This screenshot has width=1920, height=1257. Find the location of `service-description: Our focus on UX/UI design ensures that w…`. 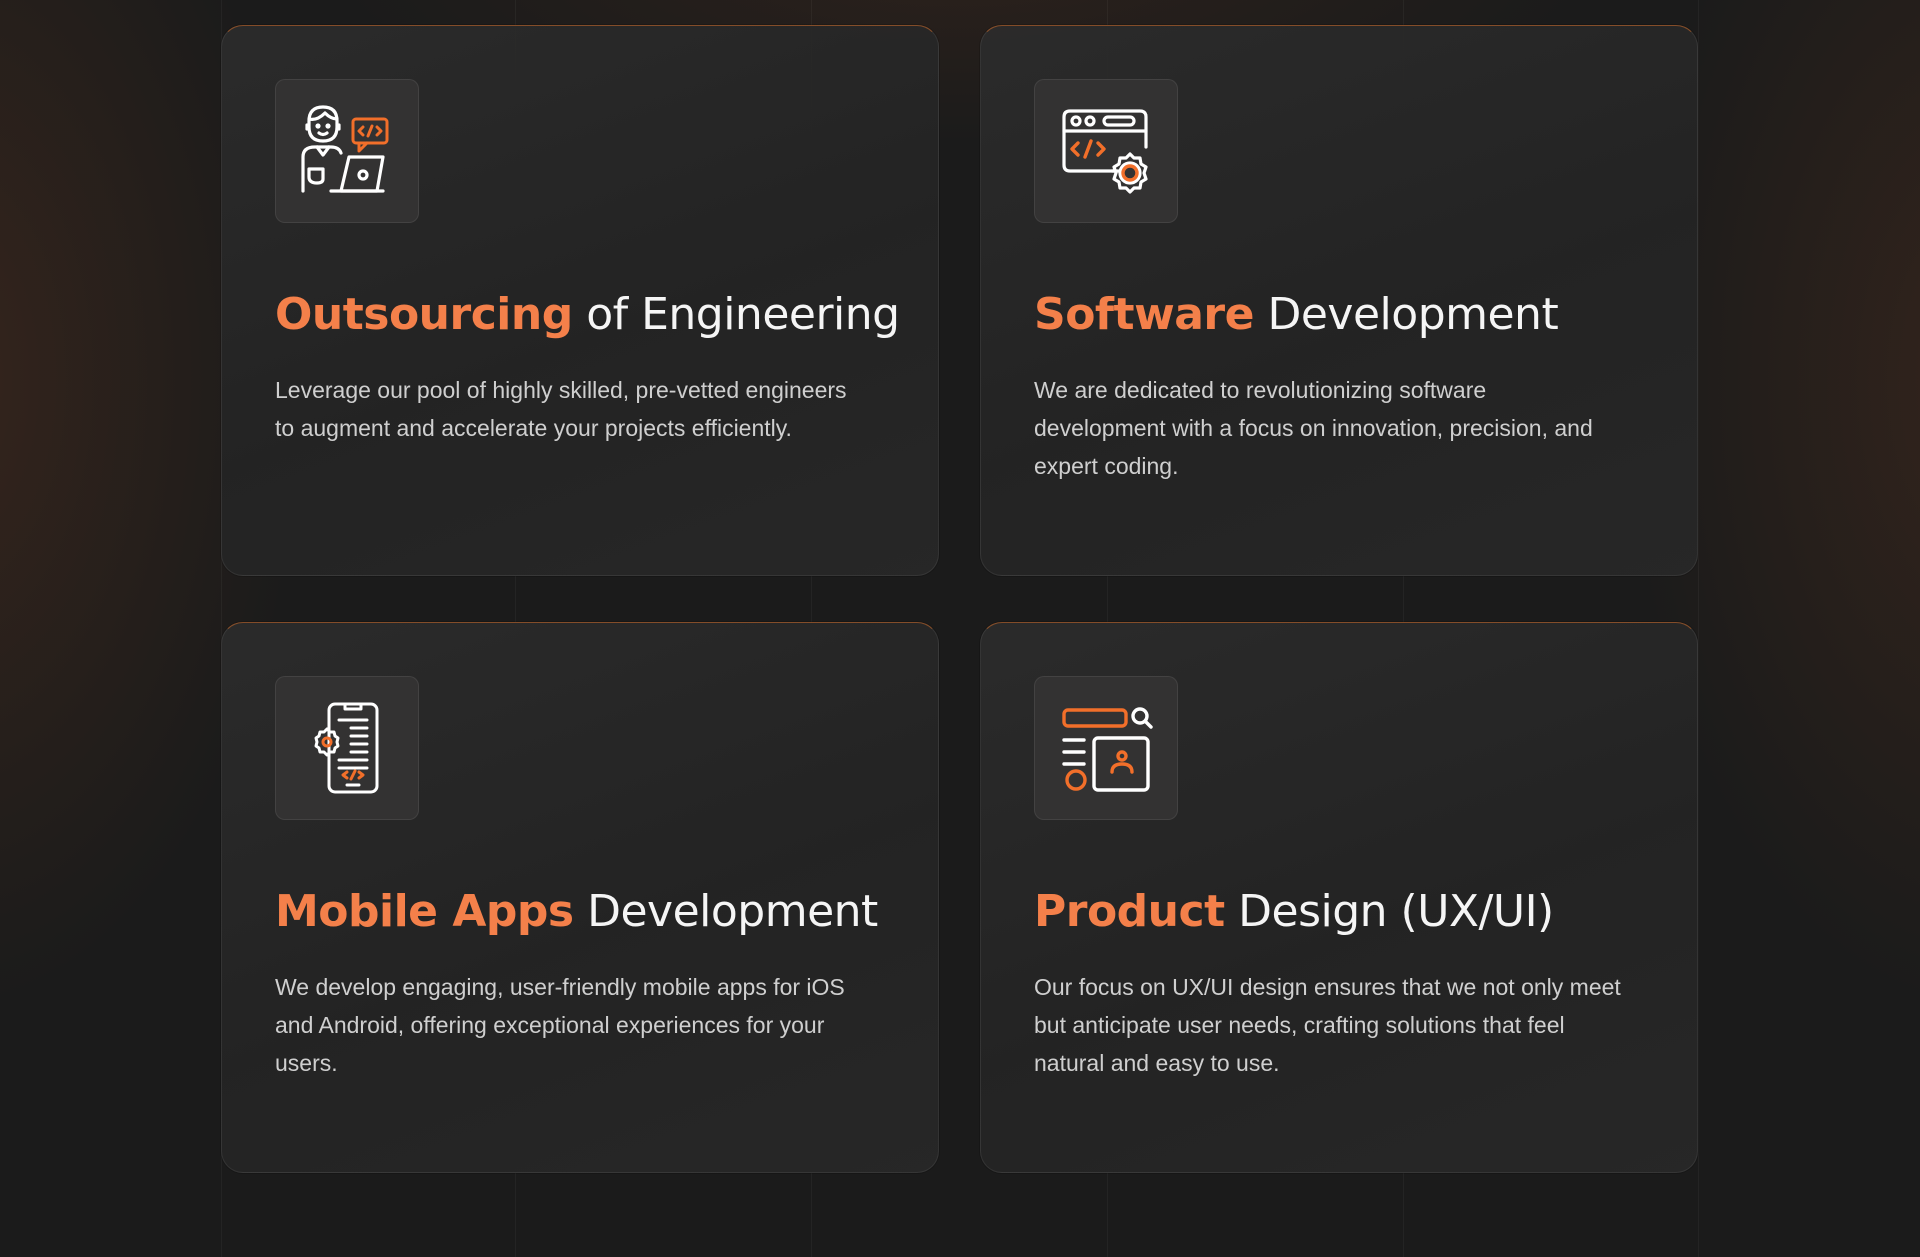

service-description: Our focus on UX/UI design ensures that w… is located at coordinates (1327, 1025).